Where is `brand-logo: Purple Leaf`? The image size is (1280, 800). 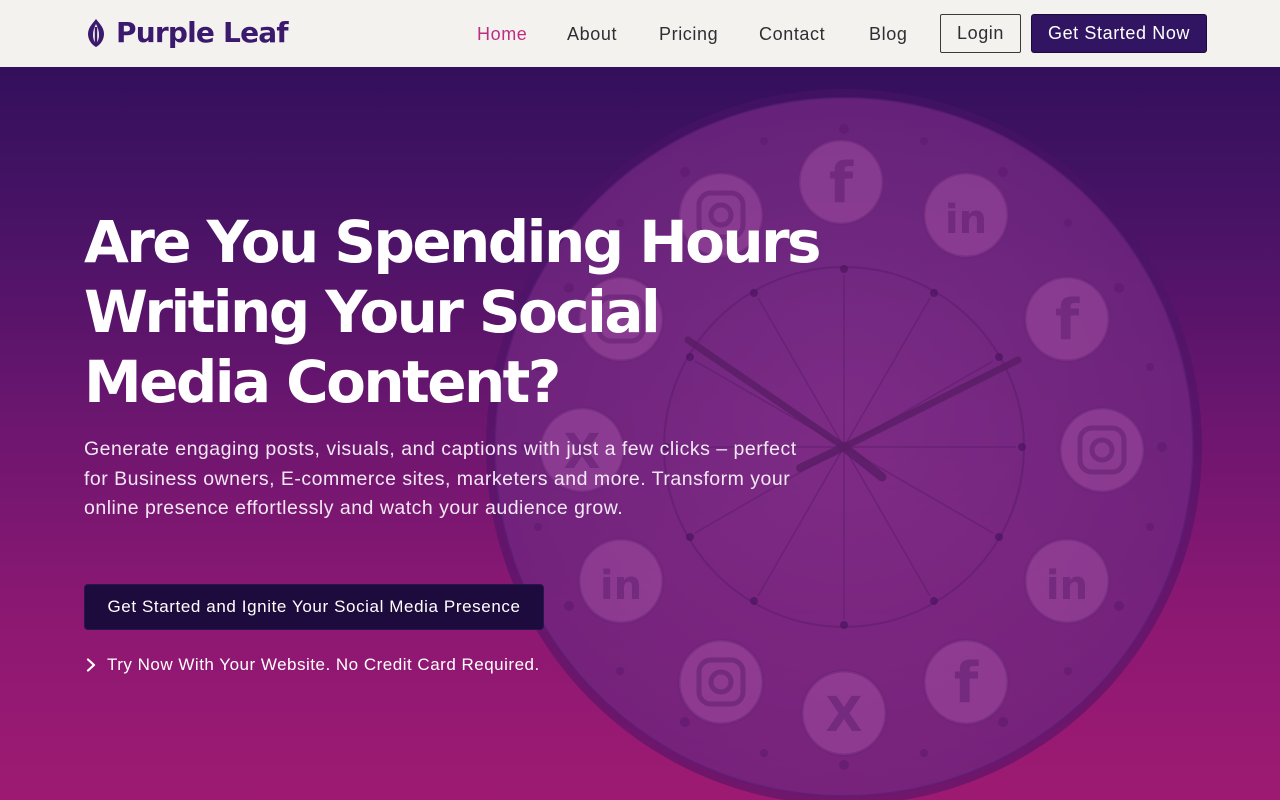 brand-logo: Purple Leaf is located at coordinates (186, 33).